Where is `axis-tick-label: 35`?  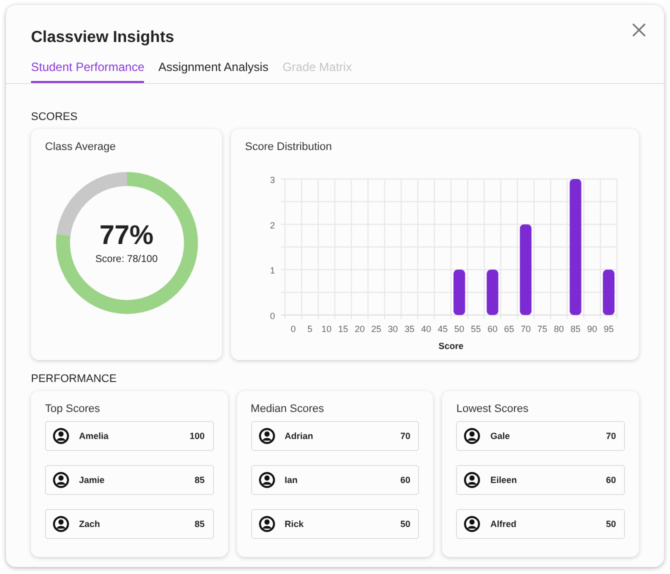 axis-tick-label: 35 is located at coordinates (409, 329).